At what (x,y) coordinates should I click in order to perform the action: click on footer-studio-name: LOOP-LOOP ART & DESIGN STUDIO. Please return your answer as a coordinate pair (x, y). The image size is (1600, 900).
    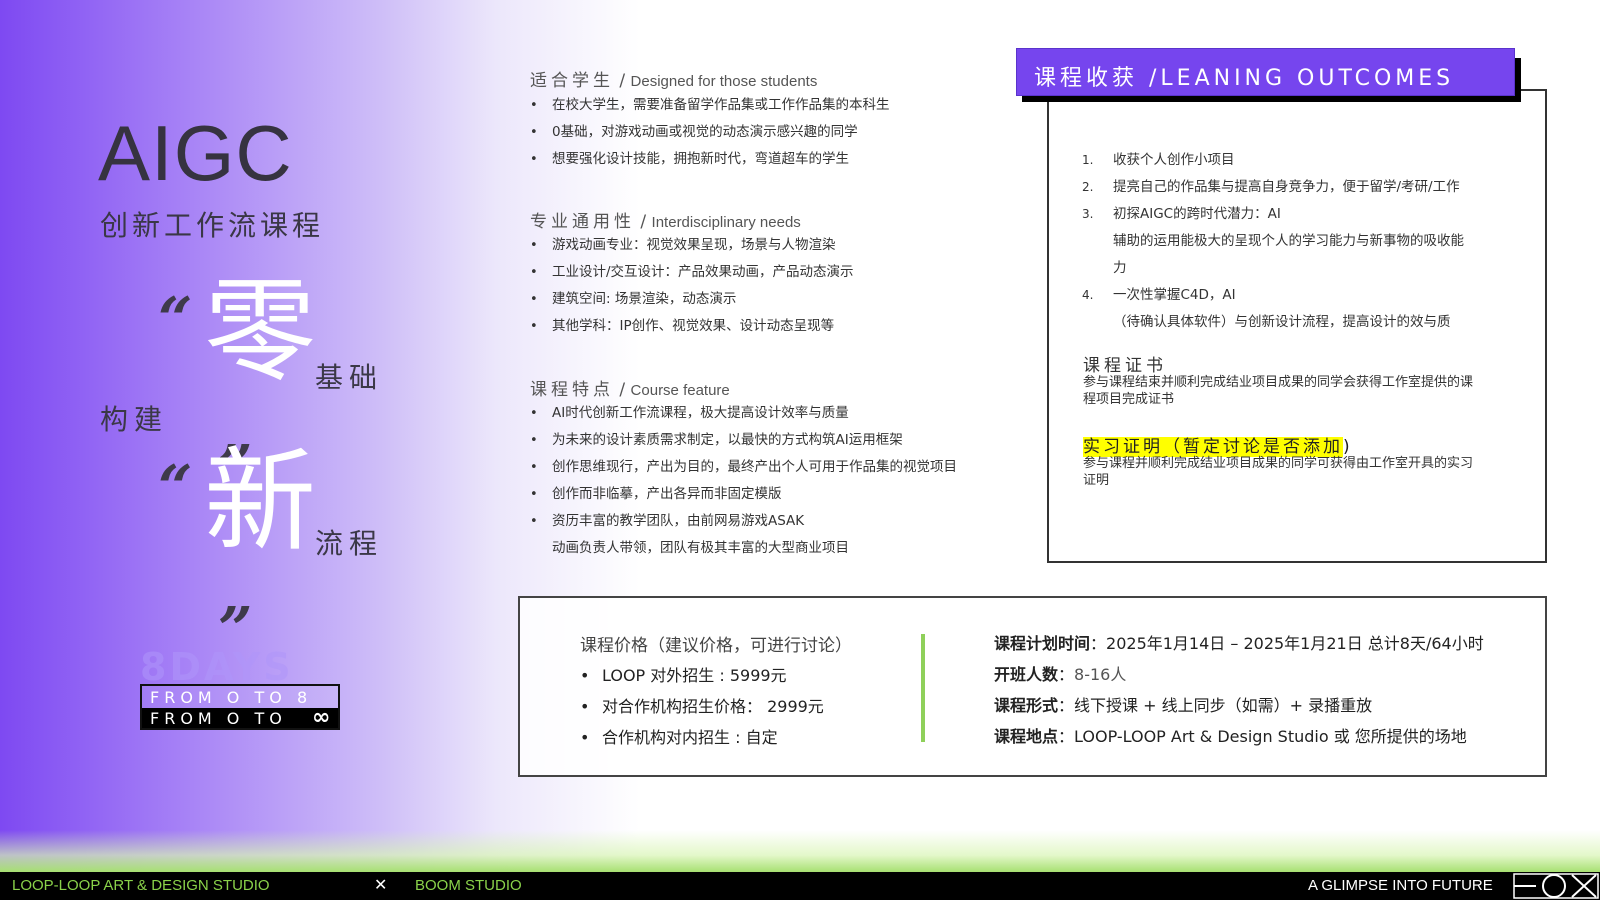
    Looking at the image, I should click on (141, 885).